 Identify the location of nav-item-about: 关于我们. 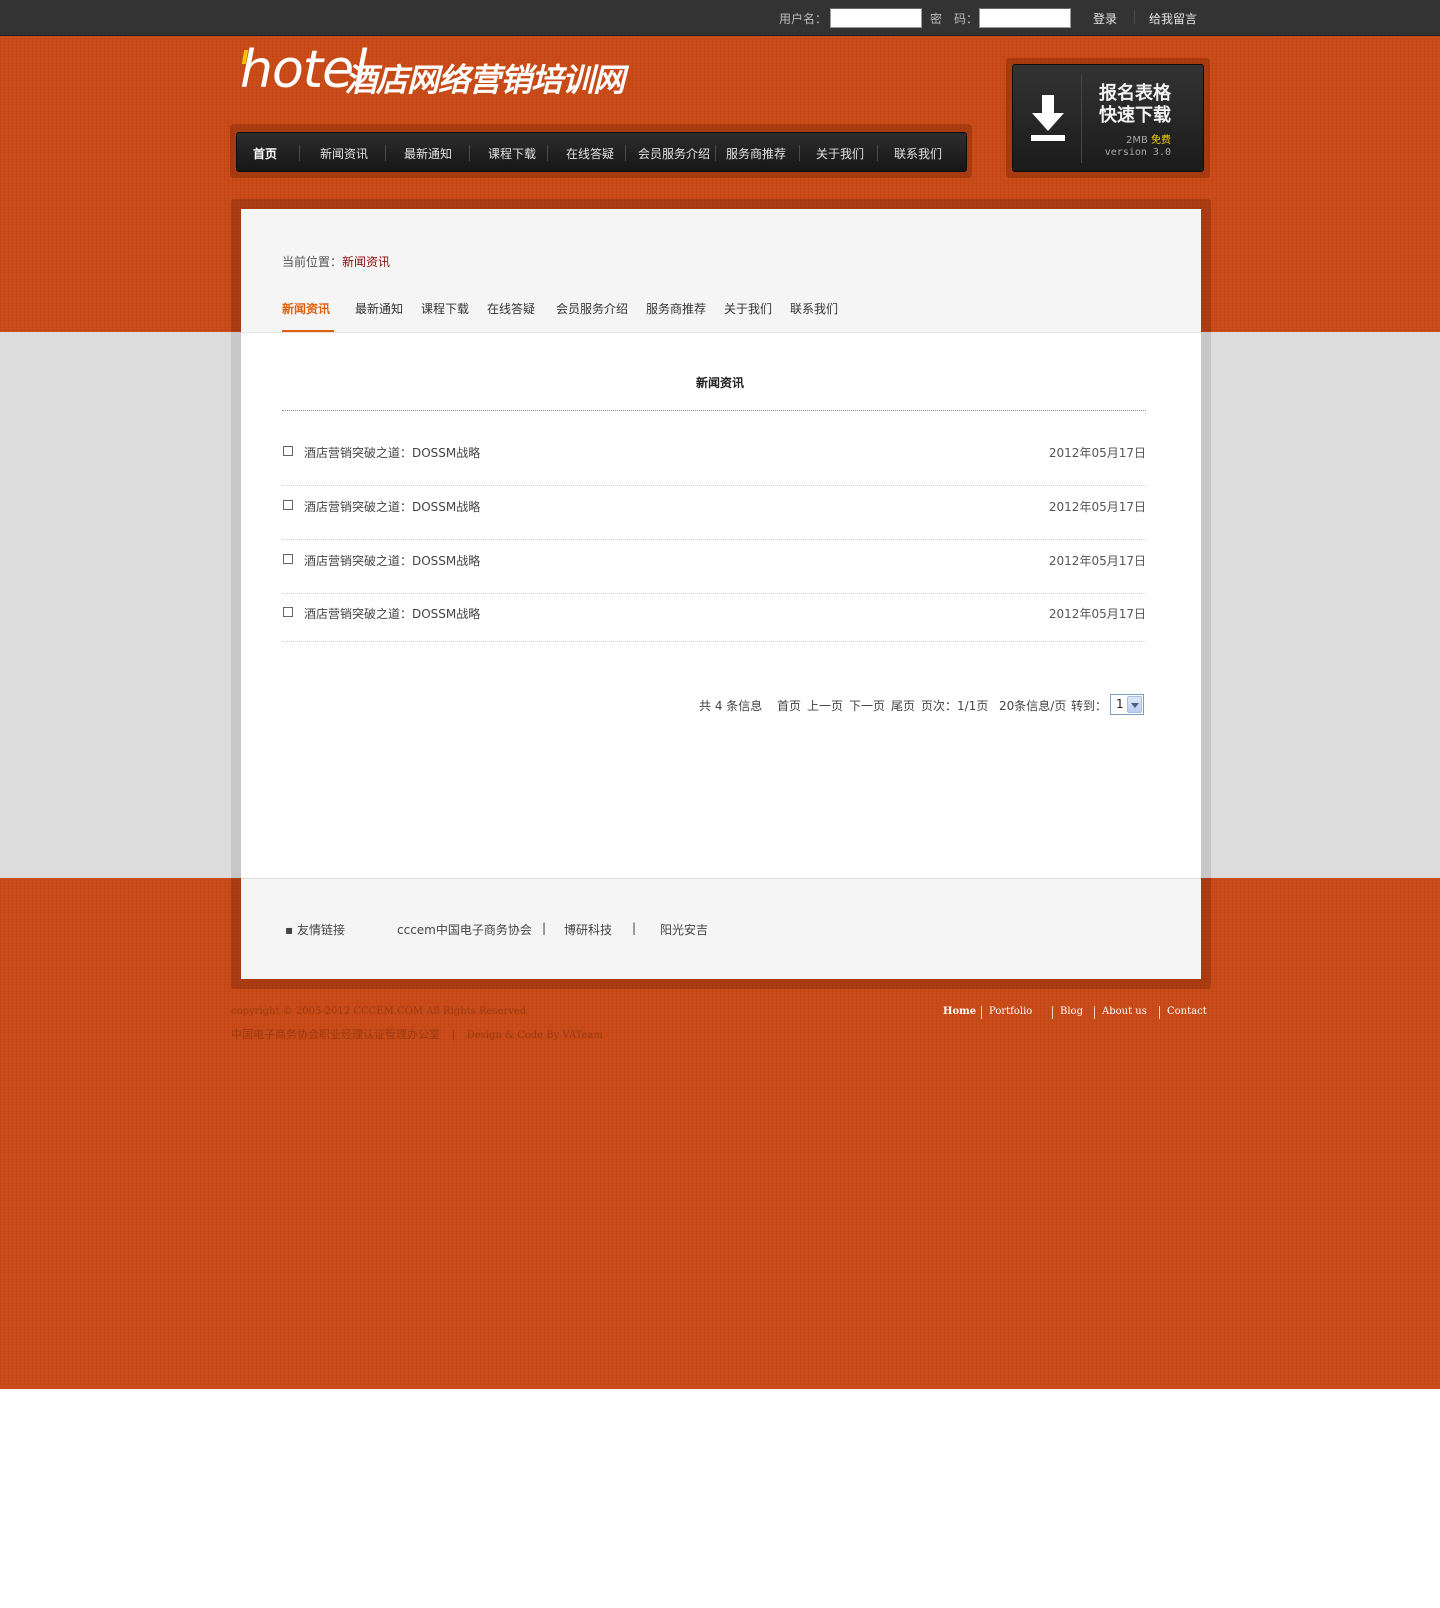
(840, 153).